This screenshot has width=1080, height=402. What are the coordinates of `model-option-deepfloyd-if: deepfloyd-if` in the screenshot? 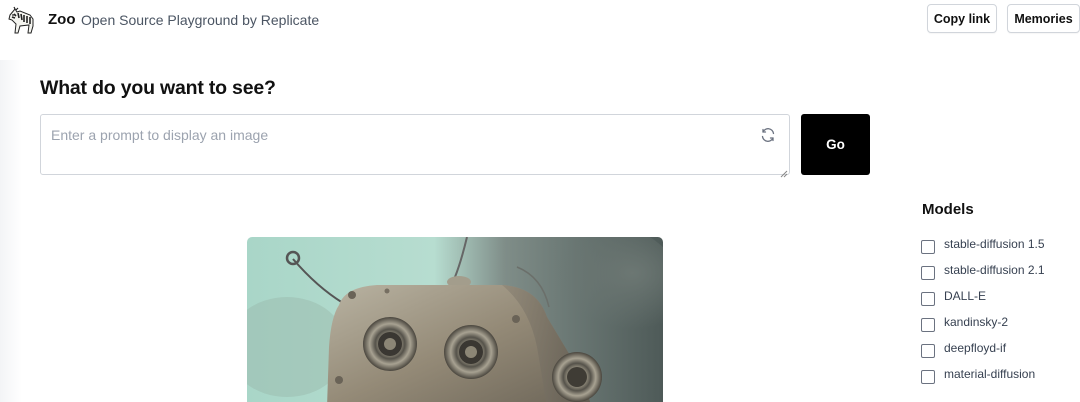 It's located at (964, 349).